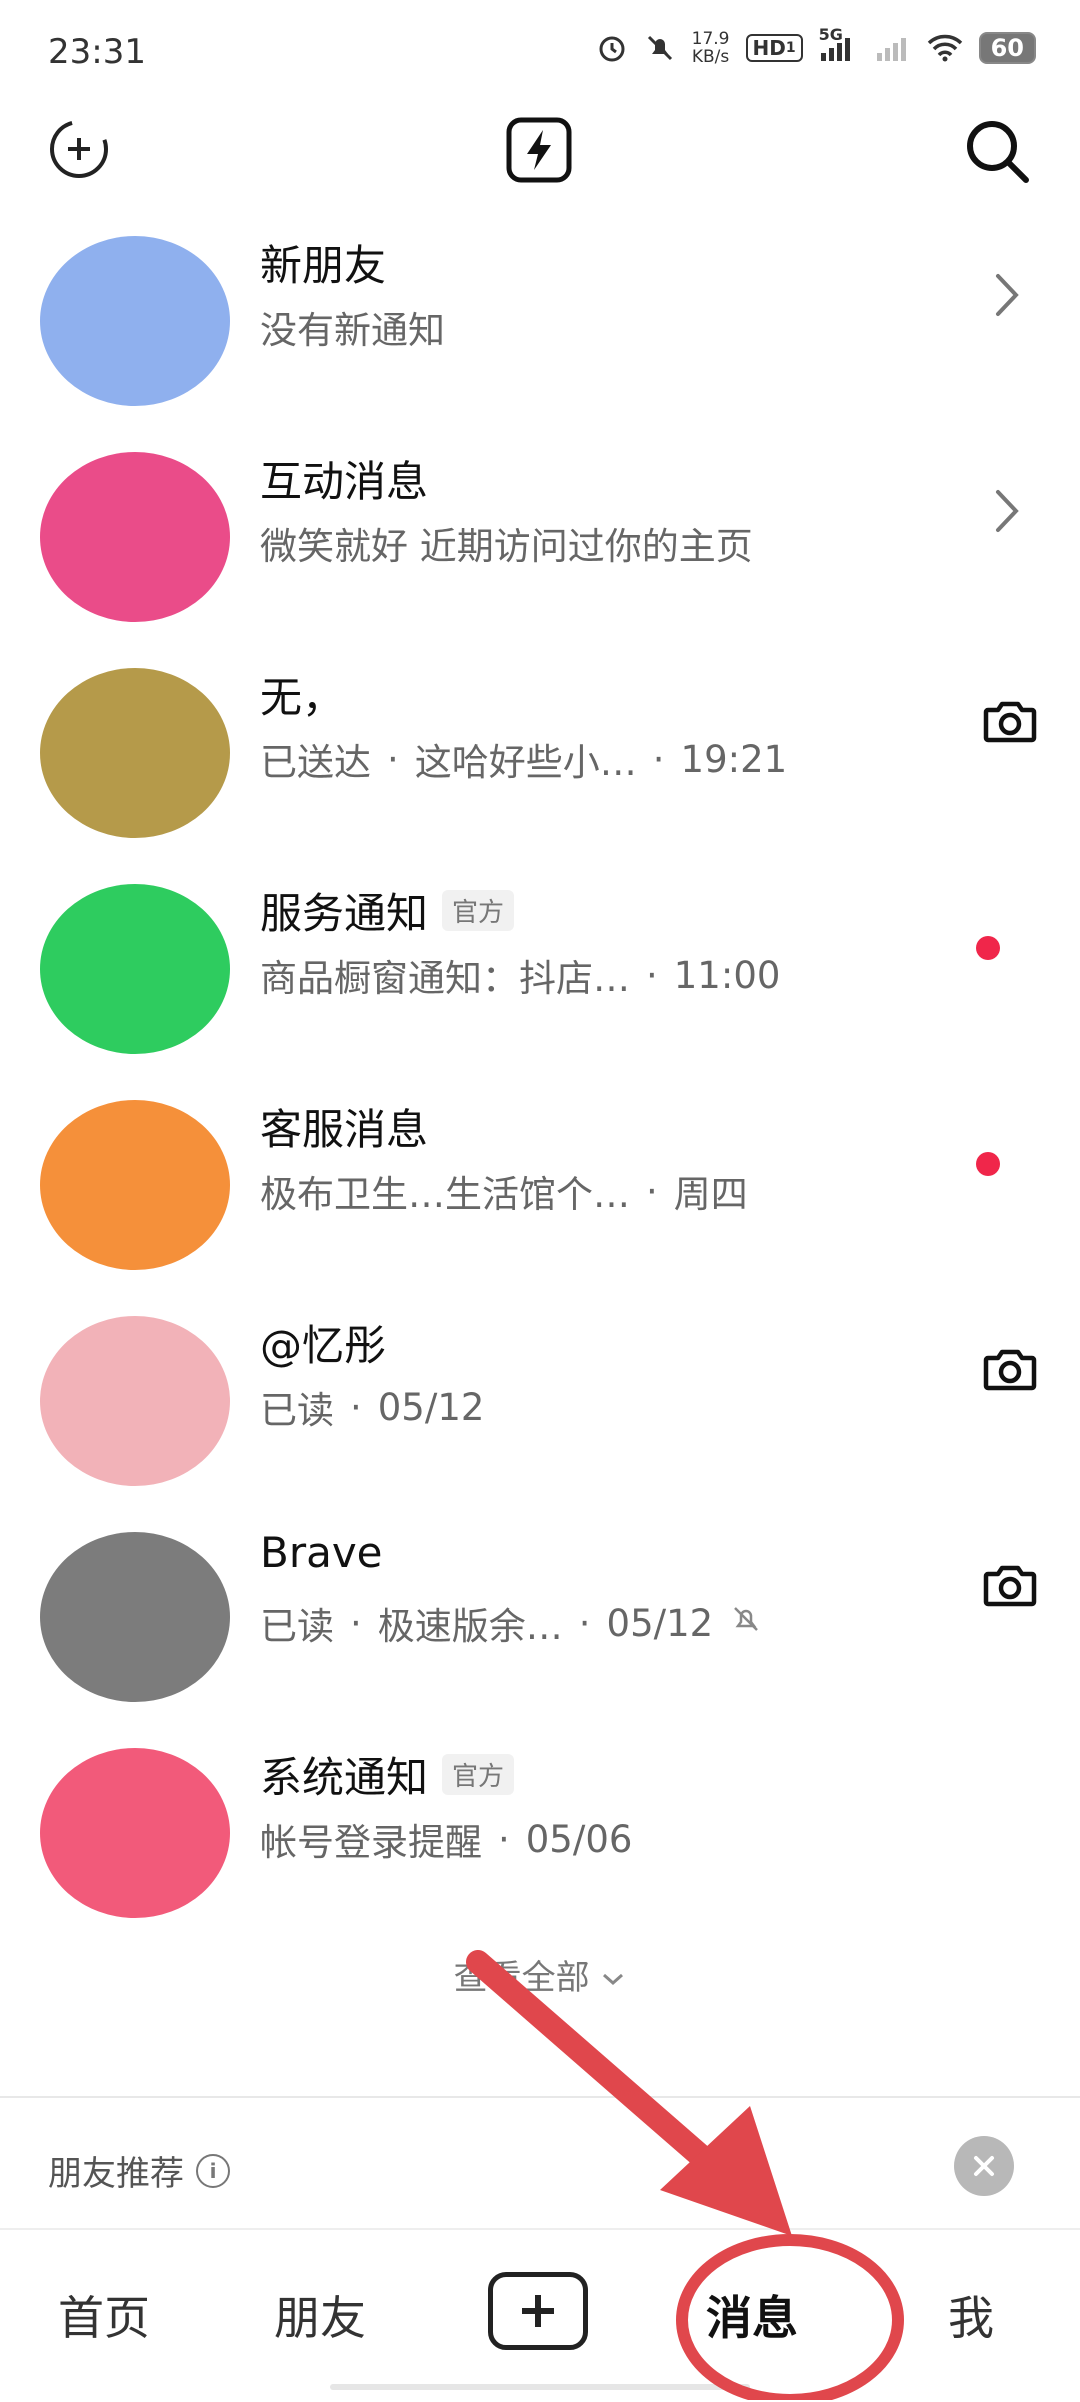 This screenshot has width=1080, height=2402. Describe the element at coordinates (79, 149) in the screenshot. I see `add-circle-icon` at that location.